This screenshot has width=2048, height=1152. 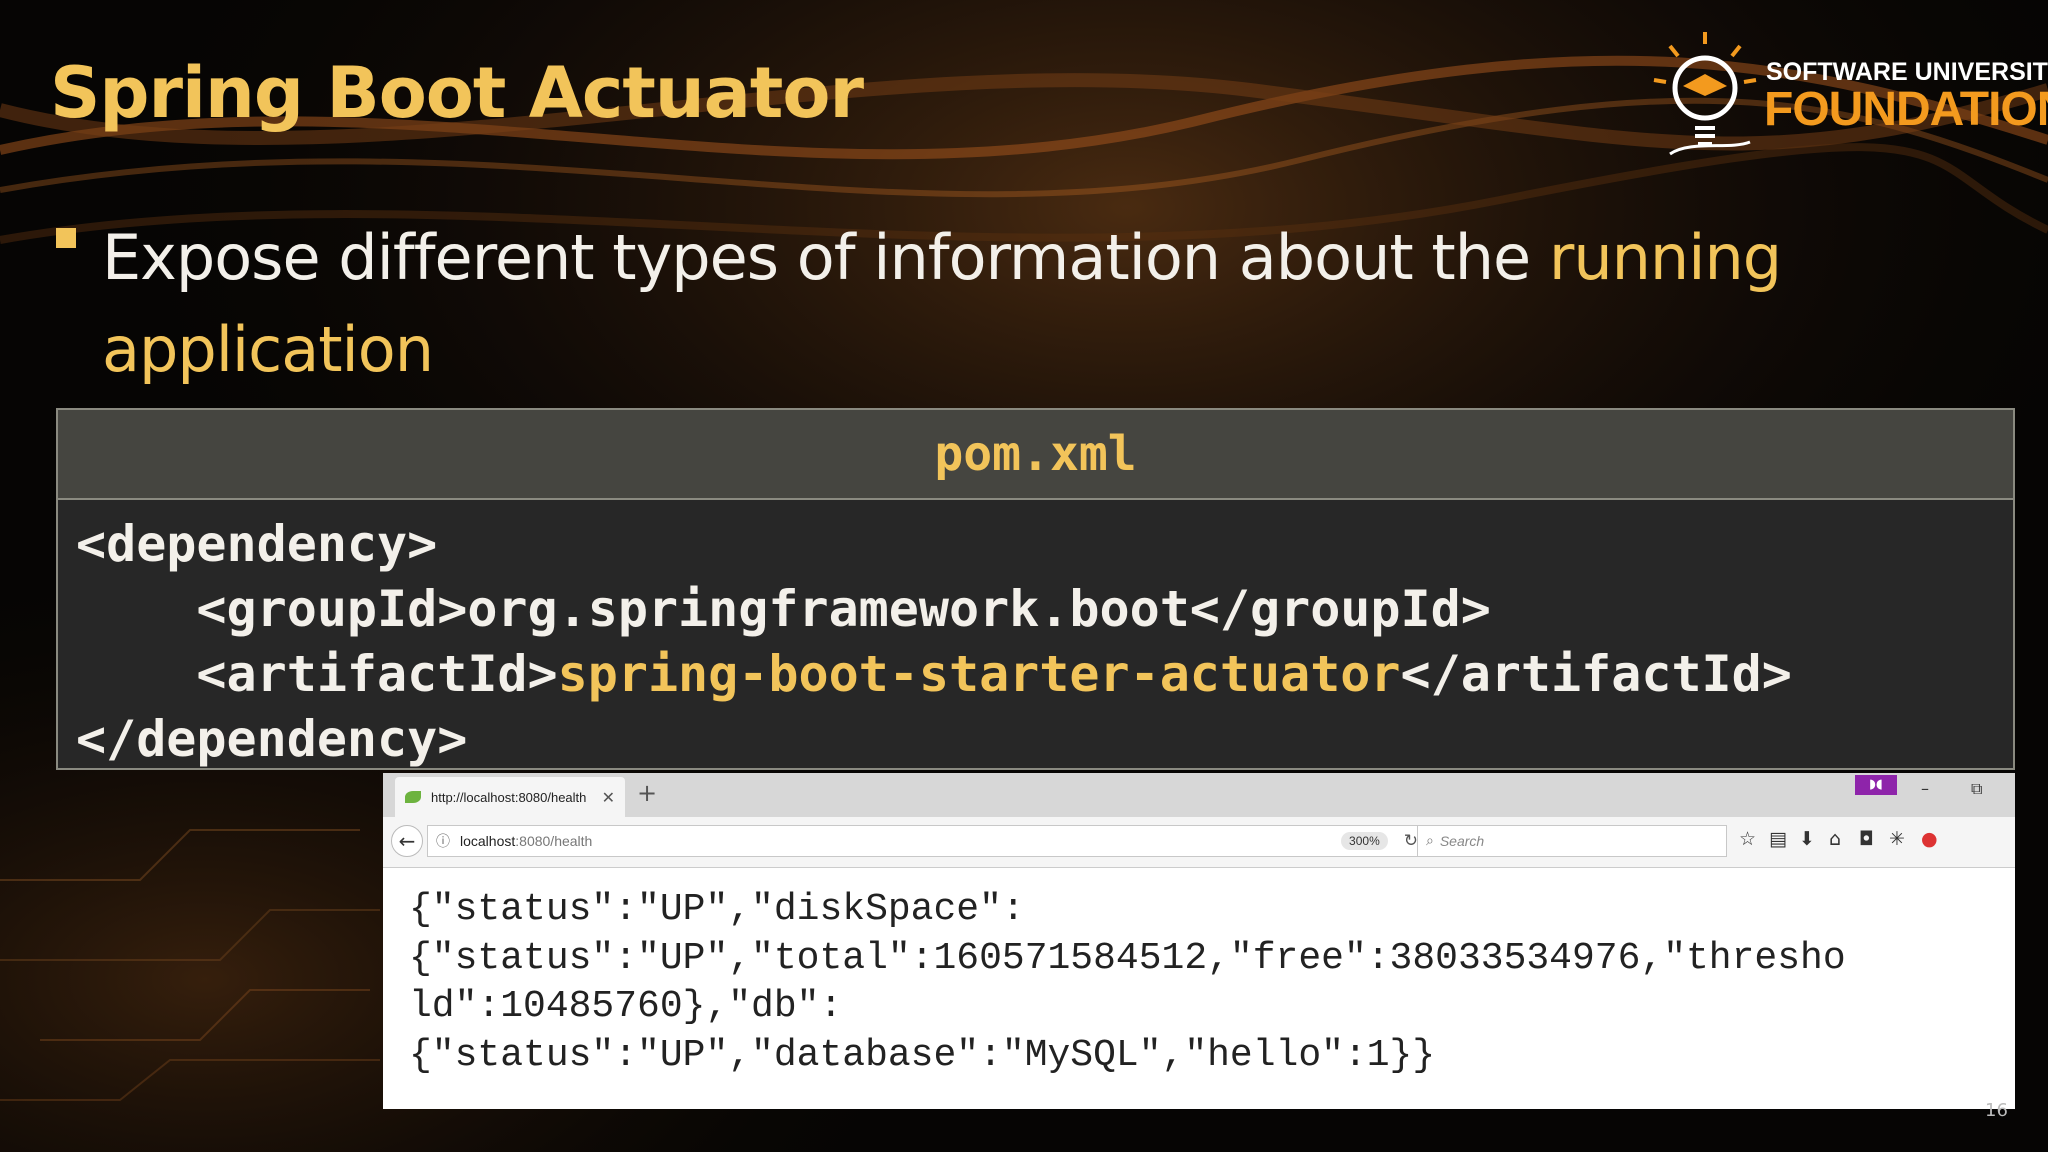 What do you see at coordinates (457, 93) in the screenshot?
I see `slide-title: Spring Boot Actuator` at bounding box center [457, 93].